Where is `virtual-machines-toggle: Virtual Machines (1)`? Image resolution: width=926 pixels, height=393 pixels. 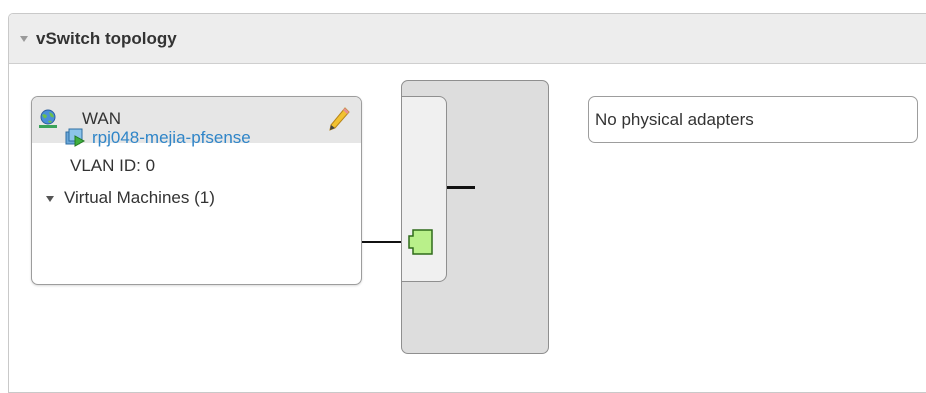
virtual-machines-toggle: Virtual Machines (1) is located at coordinates (130, 198).